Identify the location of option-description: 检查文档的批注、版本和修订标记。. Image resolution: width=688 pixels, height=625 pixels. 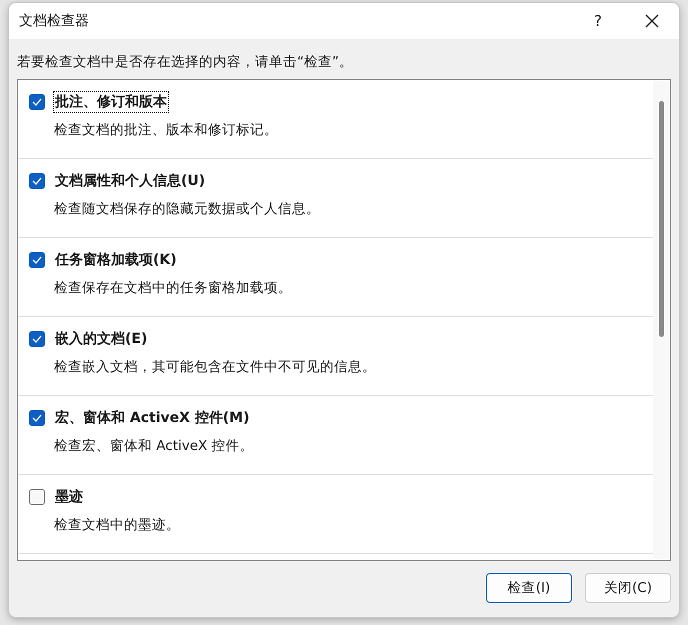
(166, 130).